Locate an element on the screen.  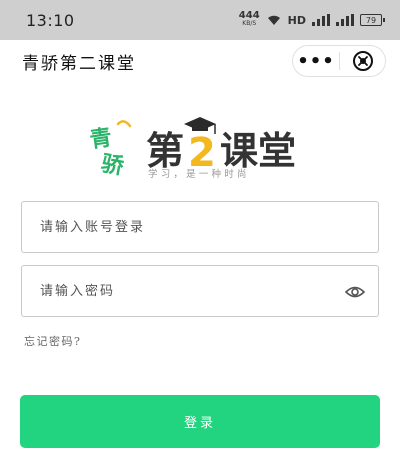
account-field is located at coordinates (200, 227).